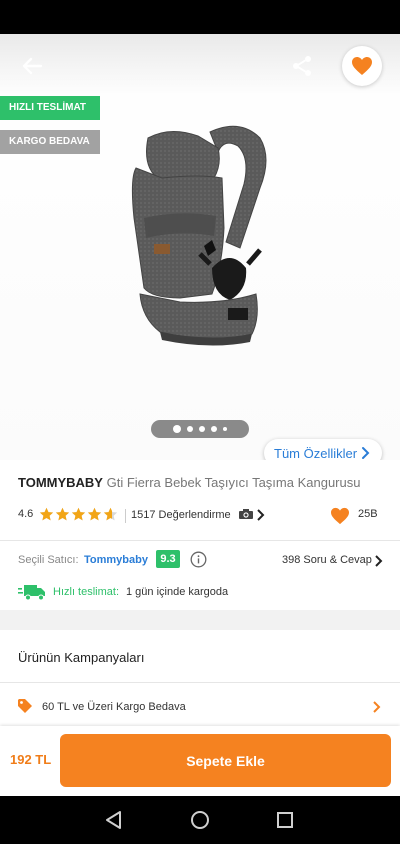 The image size is (400, 844). I want to click on seller-name-link: Tommybaby, so click(116, 560).